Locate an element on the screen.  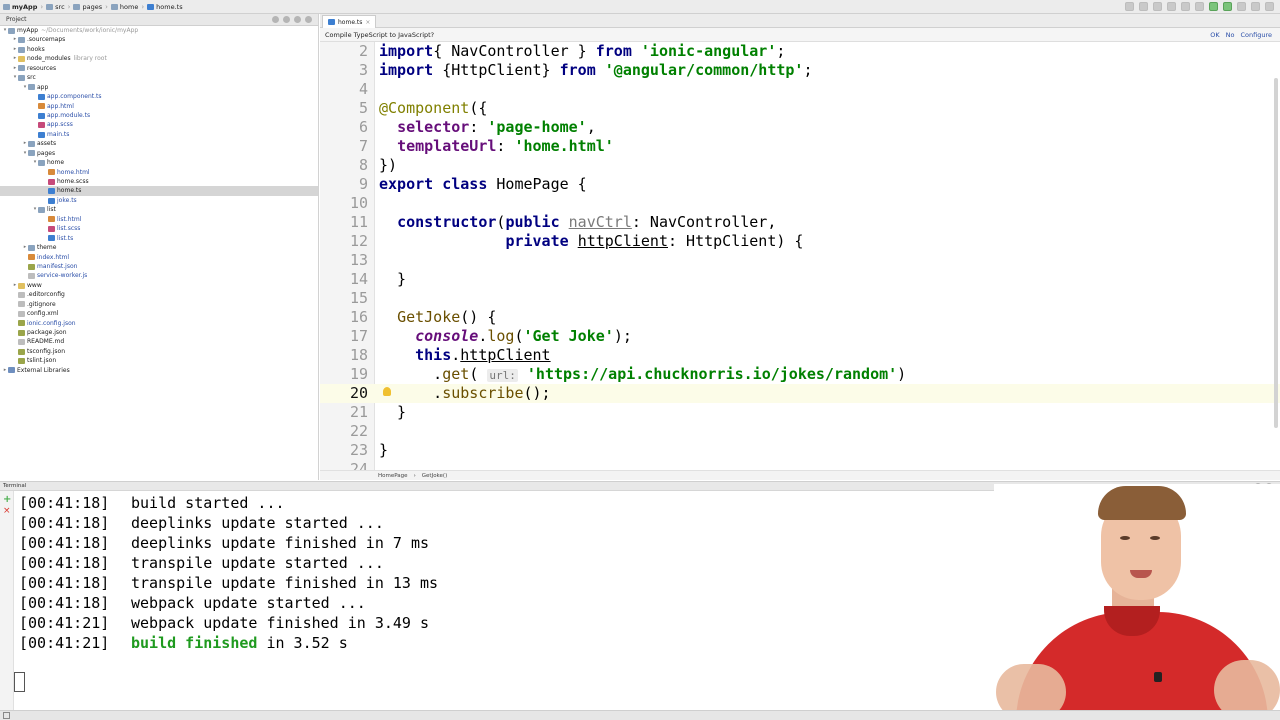
tree-item: list.html is located at coordinates (159, 219).